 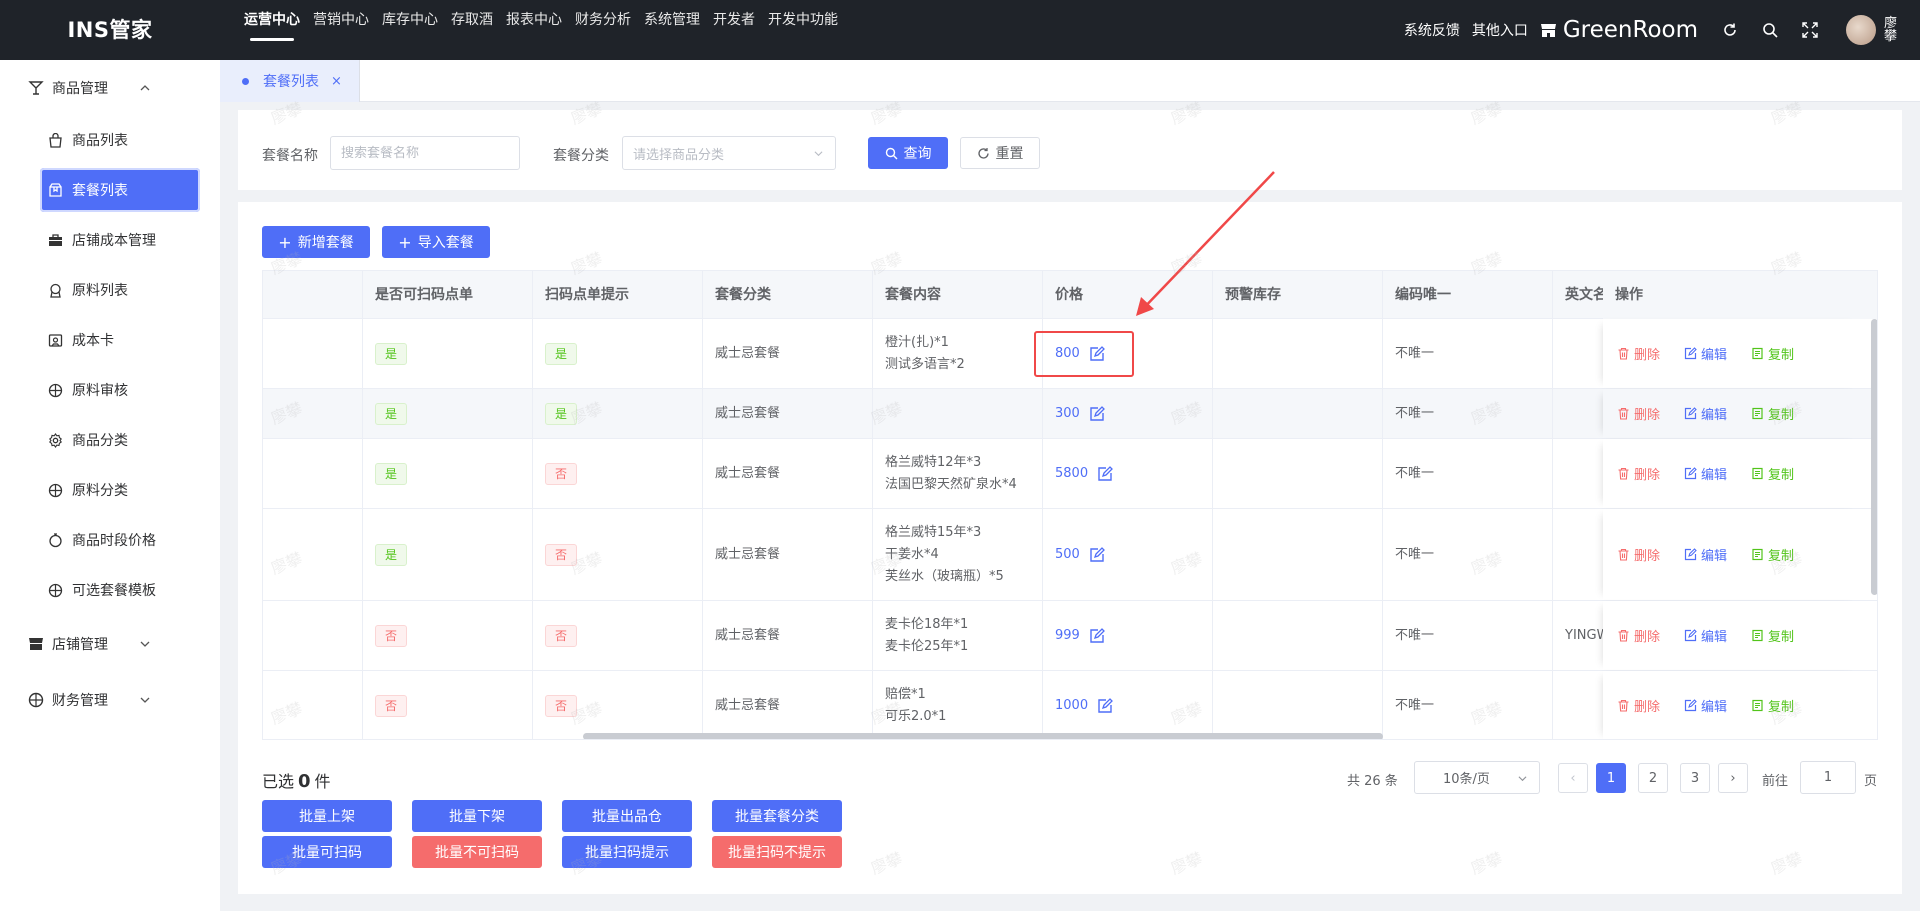 I want to click on import-package-button: + 导入套餐, so click(x=436, y=242).